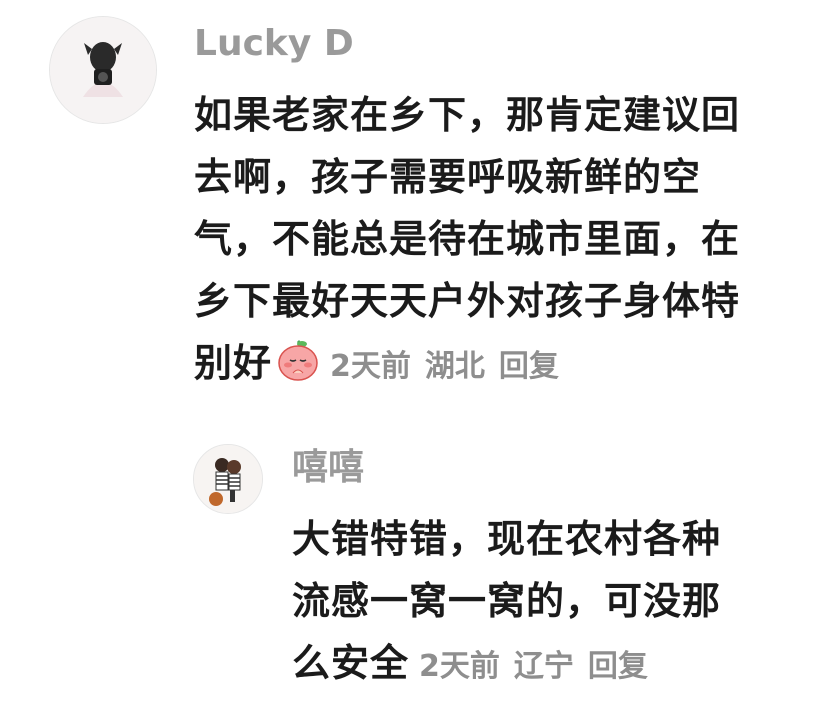 The width and height of the screenshot is (834, 710). I want to click on comment-line: 如果老家在乡下，那肯定建议回, so click(467, 115).